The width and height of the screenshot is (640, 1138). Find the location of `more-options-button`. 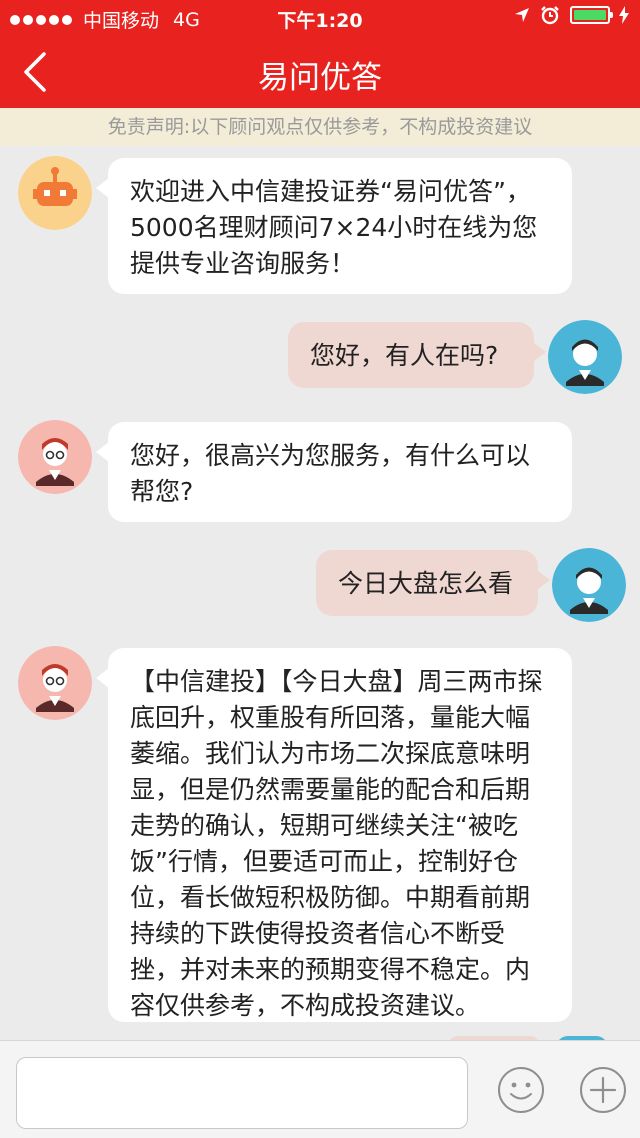

more-options-button is located at coordinates (603, 1090).